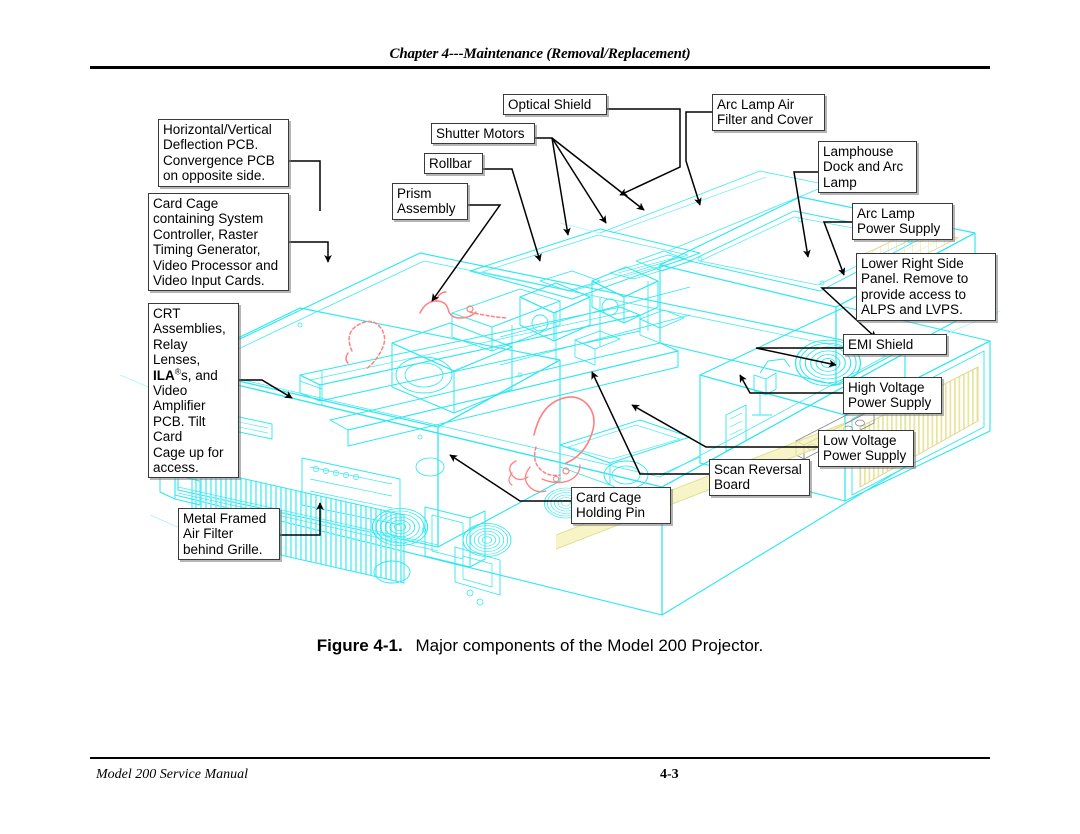  What do you see at coordinates (669, 774) in the screenshot?
I see `footer-page-number: 4-3` at bounding box center [669, 774].